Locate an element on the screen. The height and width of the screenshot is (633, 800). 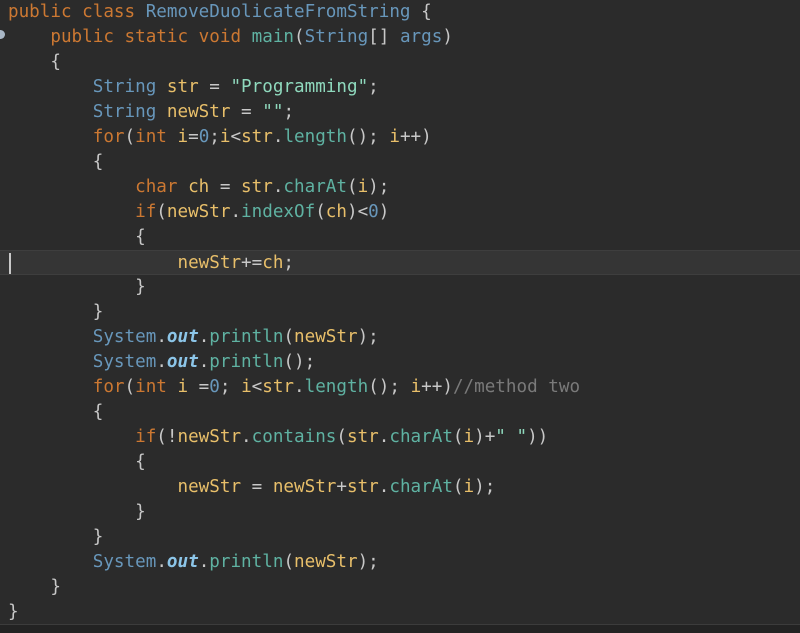
code-token: public static void is located at coordinates (151, 37).